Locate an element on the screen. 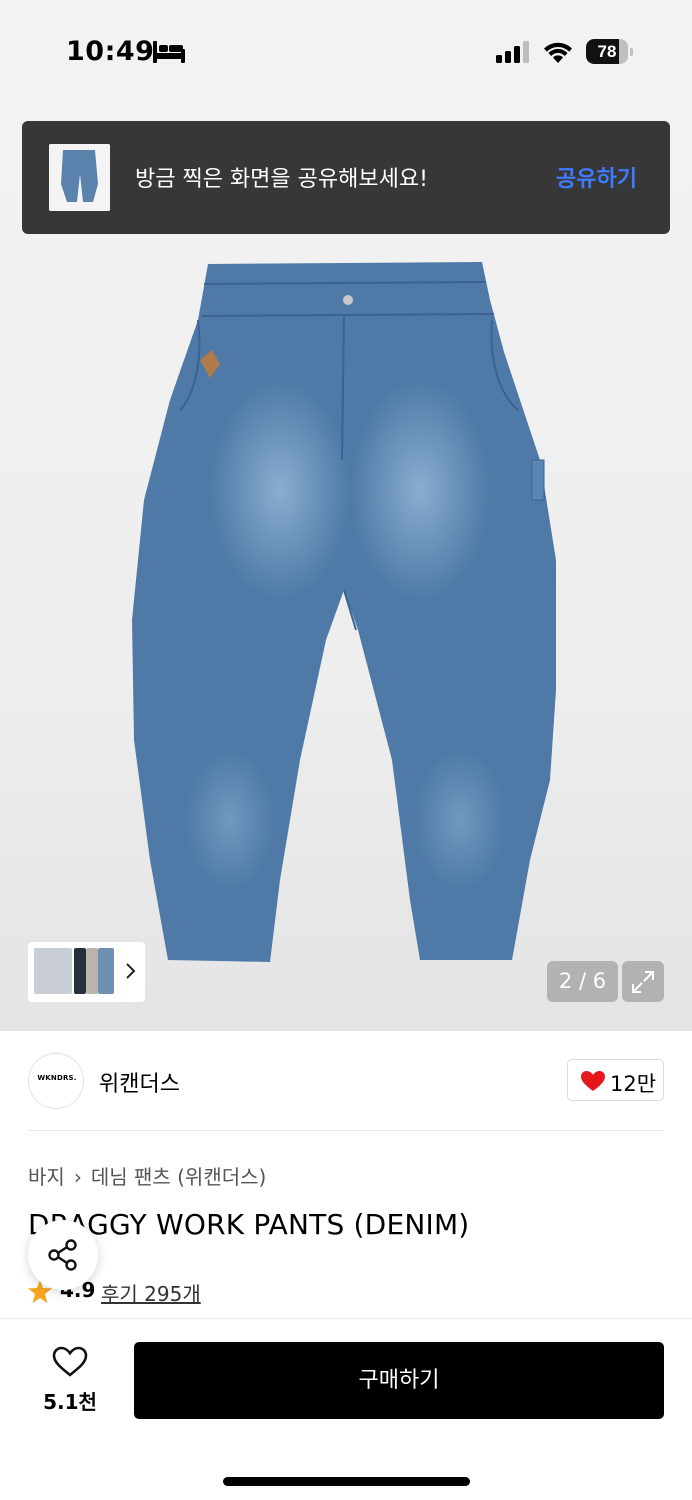 The image size is (692, 1500). fullscreen-button is located at coordinates (643, 981).